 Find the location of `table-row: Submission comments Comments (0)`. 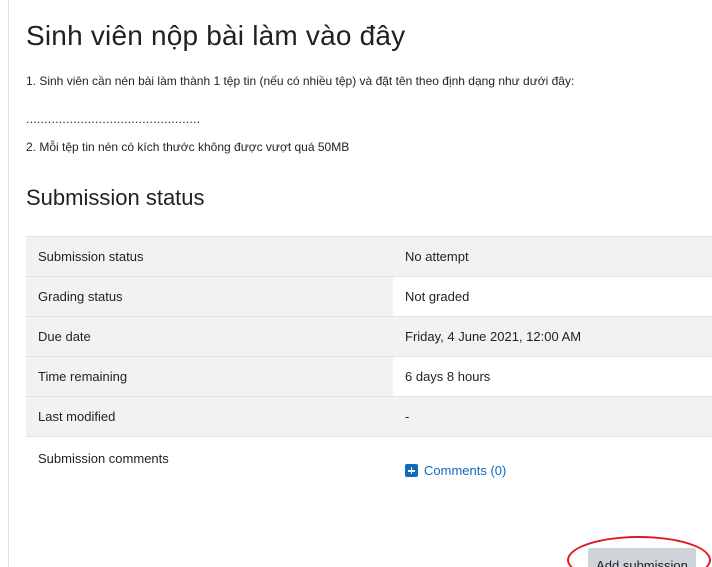

table-row: Submission comments Comments (0) is located at coordinates (369, 469).